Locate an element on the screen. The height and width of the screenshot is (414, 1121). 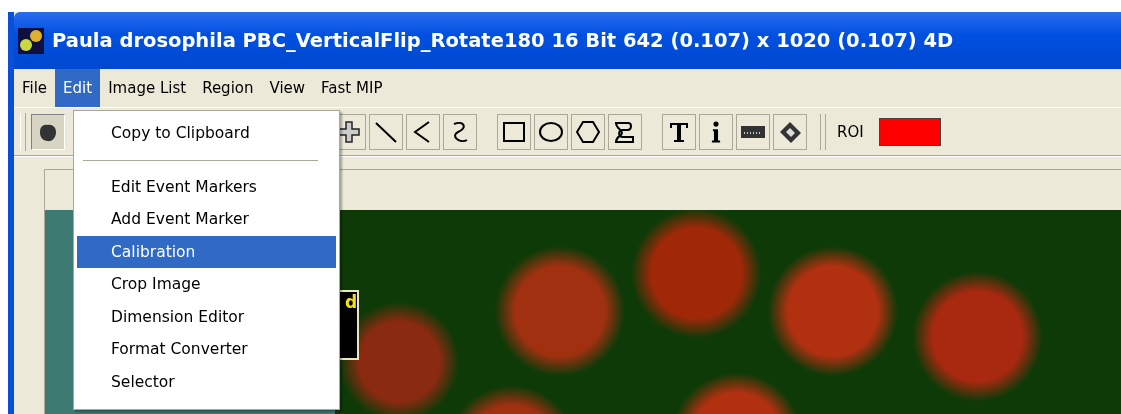
menu-item: Calibration is located at coordinates (206, 251).